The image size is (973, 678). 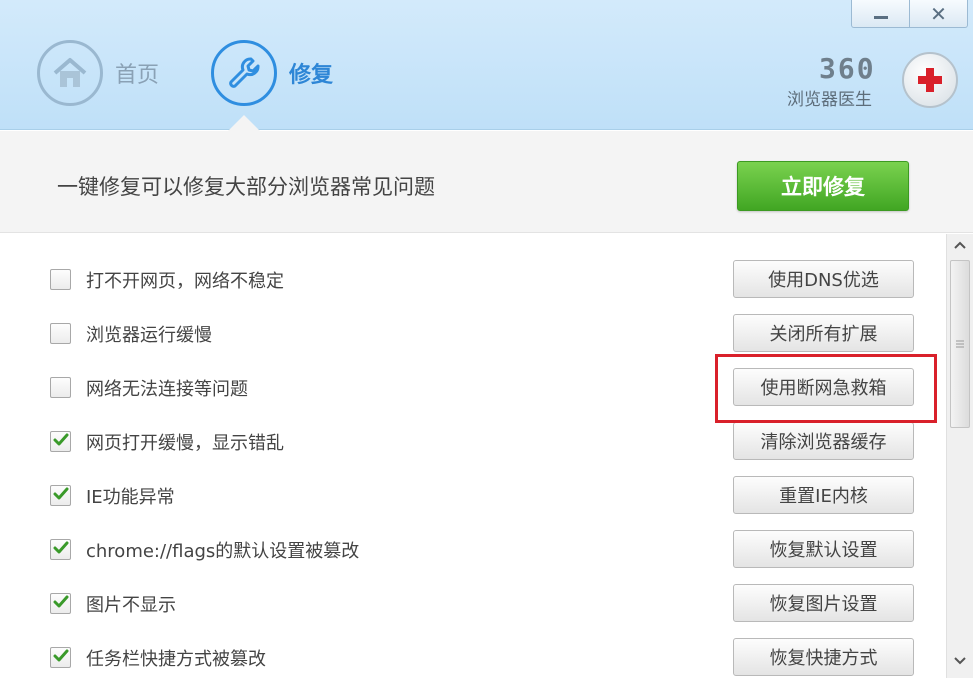 I want to click on item-label: 网页打开缓慢，显示错乱, so click(x=185, y=443).